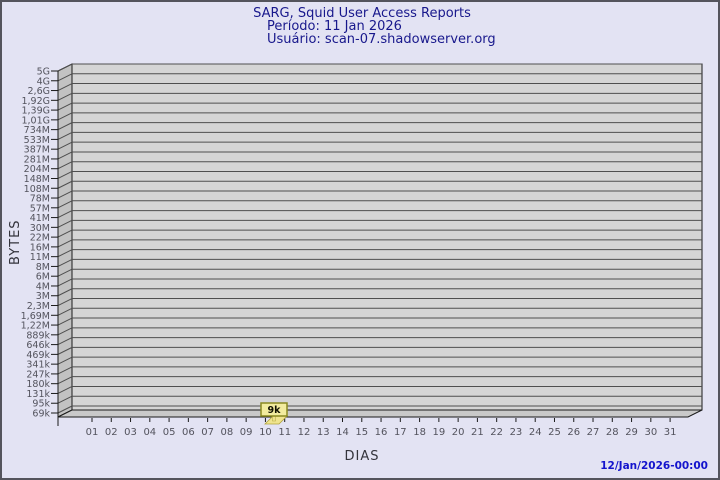 The height and width of the screenshot is (480, 720). Describe the element at coordinates (130, 432) in the screenshot. I see `x-tick-label: 03` at that location.